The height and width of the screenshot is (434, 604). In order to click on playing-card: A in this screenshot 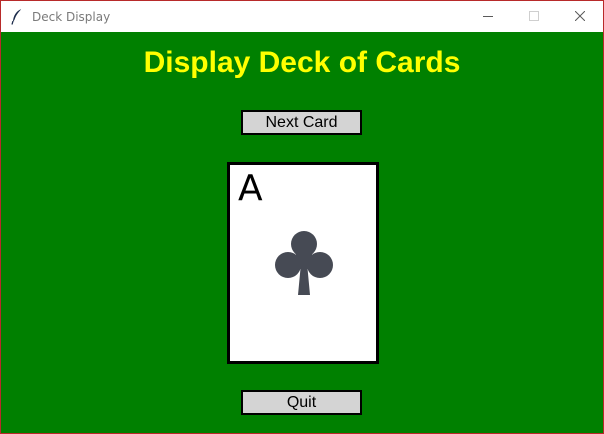, I will do `click(303, 263)`.